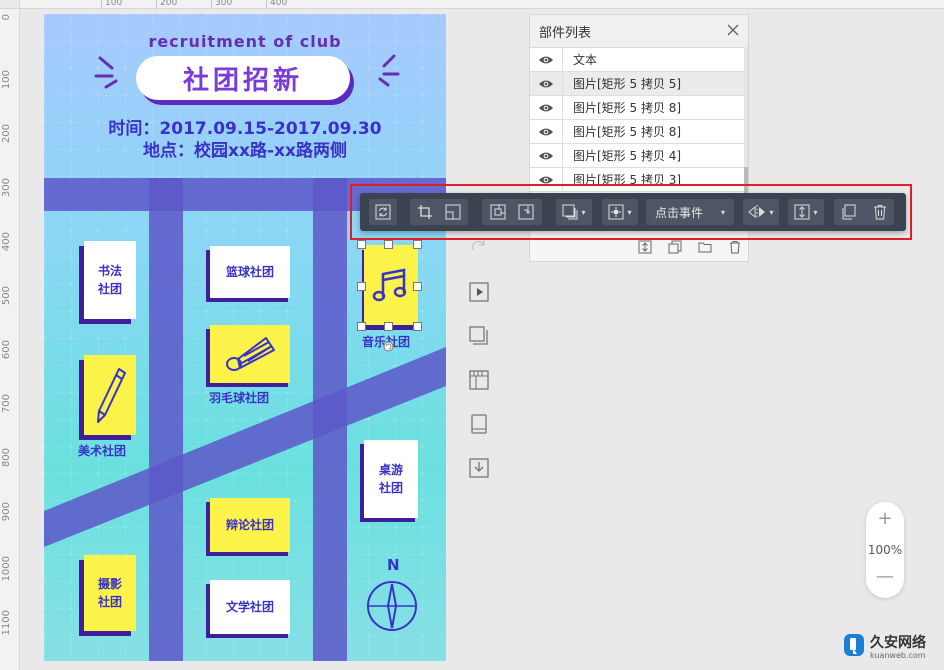  Describe the element at coordinates (733, 30) in the screenshot. I see `close-icon` at that location.